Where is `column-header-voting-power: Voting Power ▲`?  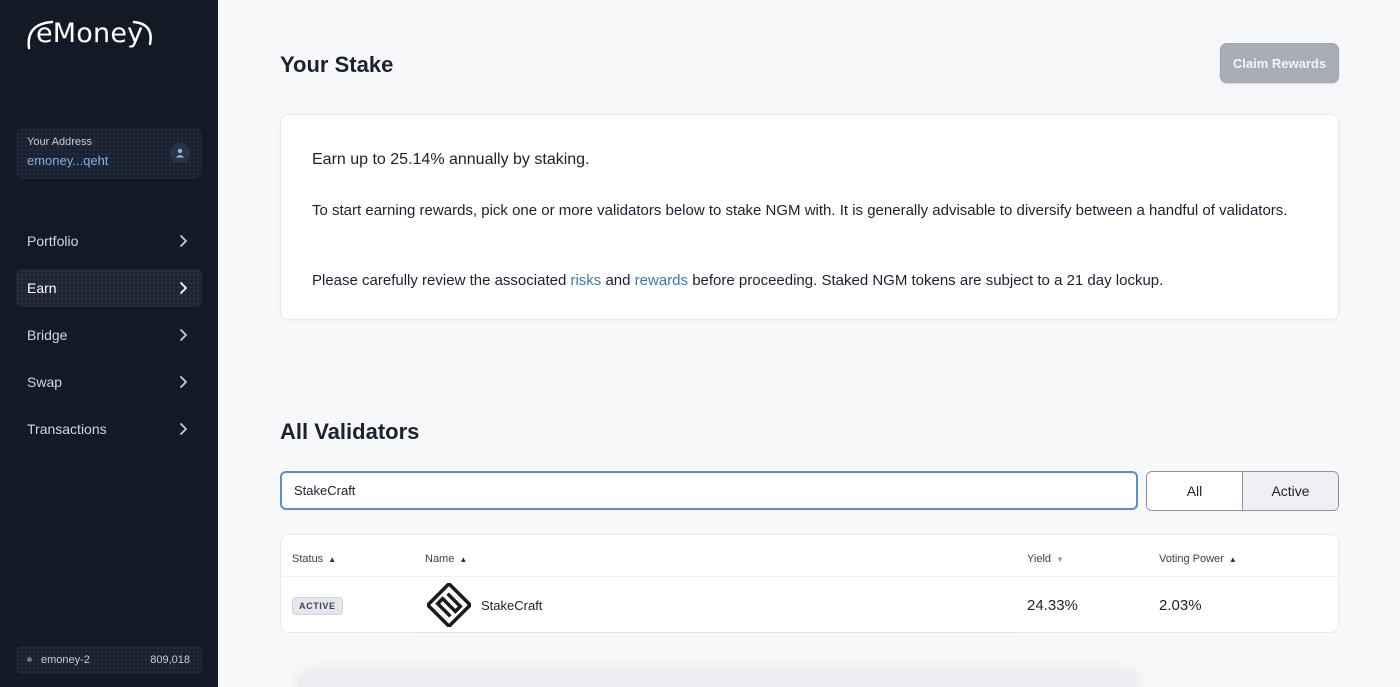 column-header-voting-power: Voting Power ▲ is located at coordinates (1198, 559).